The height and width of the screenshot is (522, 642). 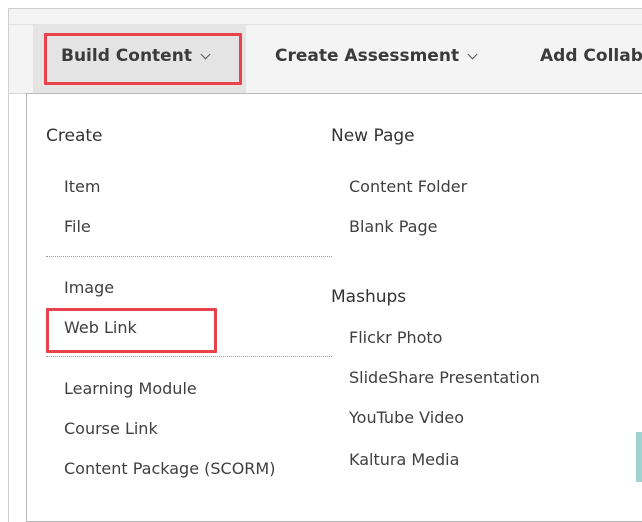 I want to click on menu-item-content-folder: Content Folder, so click(x=408, y=186).